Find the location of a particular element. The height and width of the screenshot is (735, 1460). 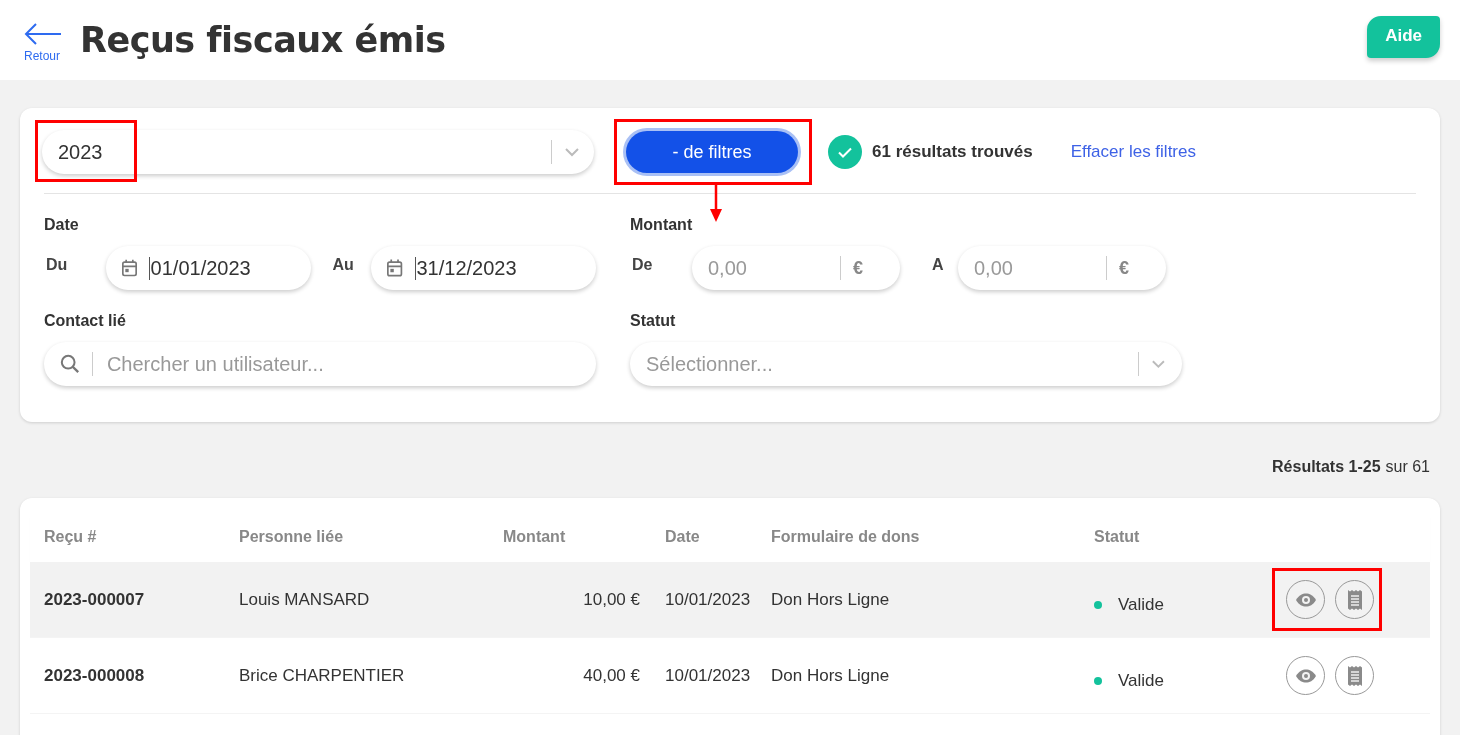

column-header: Formulaire de dons is located at coordinates (846, 537).